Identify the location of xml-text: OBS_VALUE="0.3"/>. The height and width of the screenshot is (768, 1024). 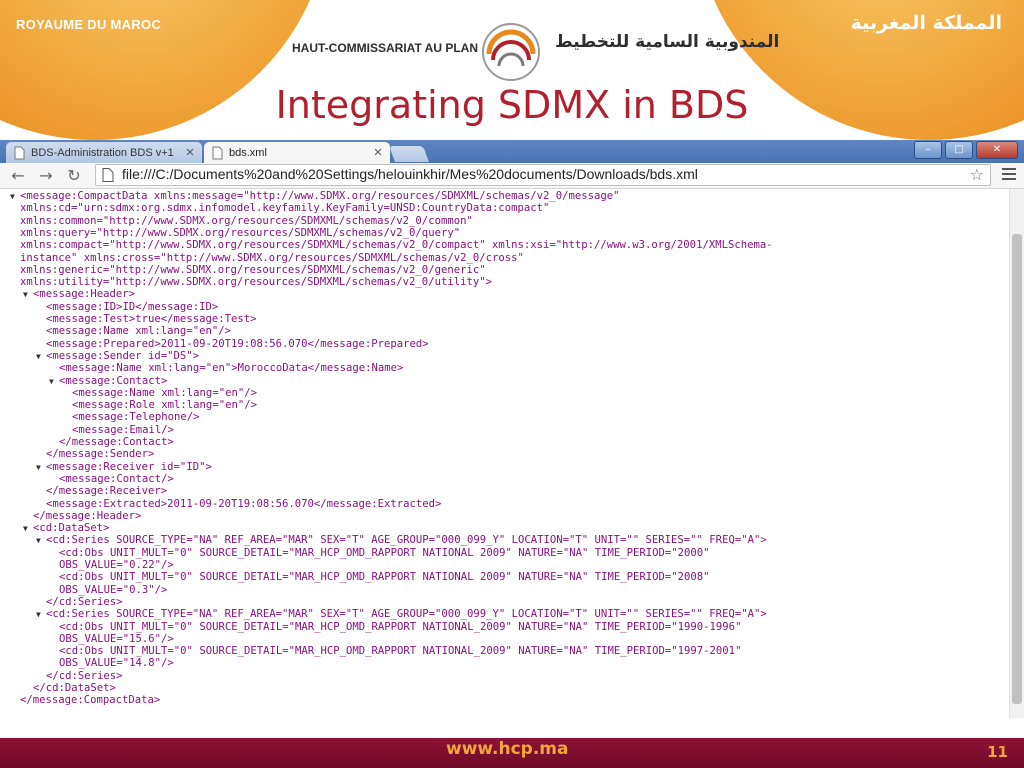
(113, 589).